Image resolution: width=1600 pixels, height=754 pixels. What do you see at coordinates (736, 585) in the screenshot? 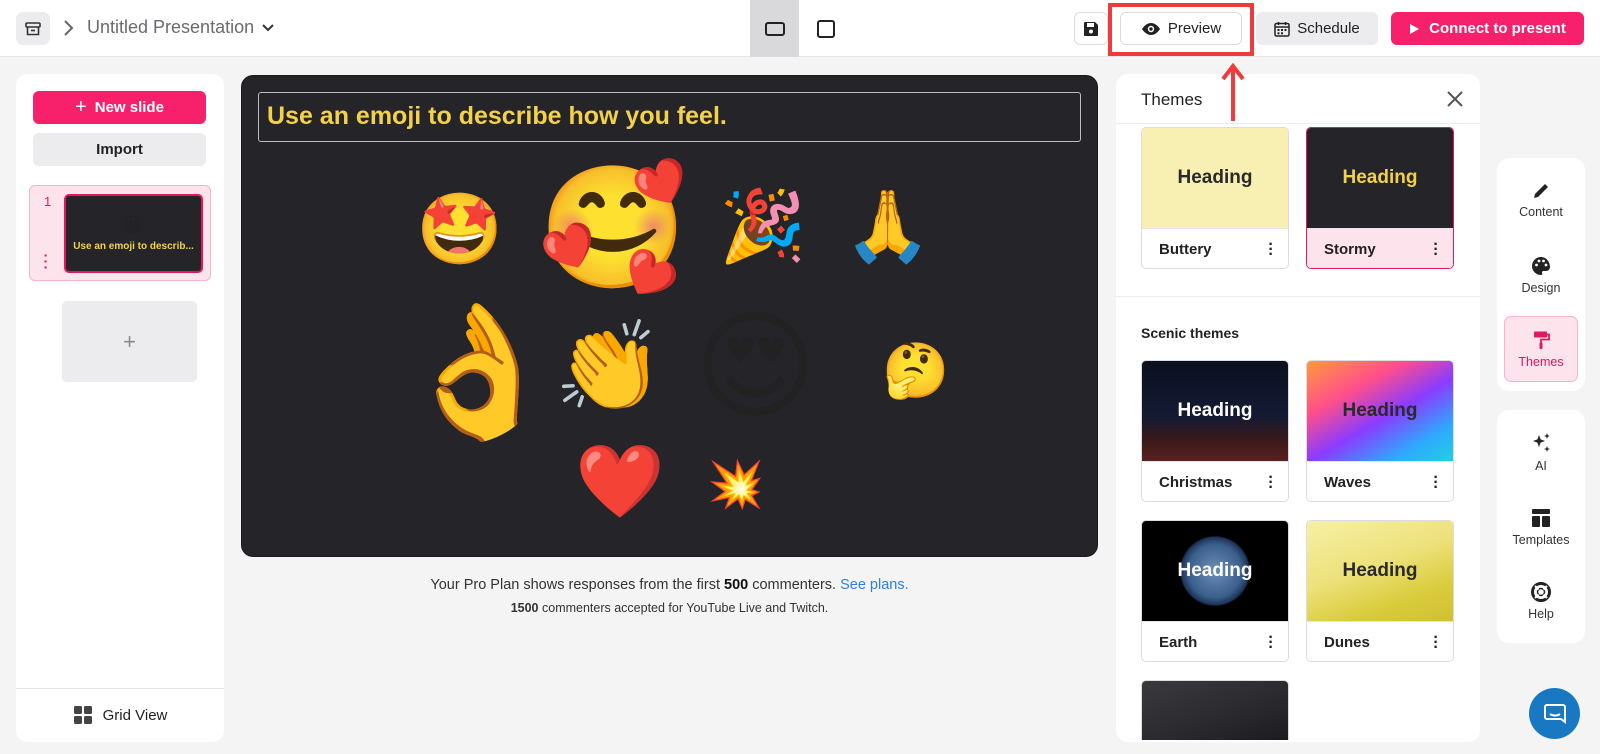
I see `plan-notice-count: 500` at bounding box center [736, 585].